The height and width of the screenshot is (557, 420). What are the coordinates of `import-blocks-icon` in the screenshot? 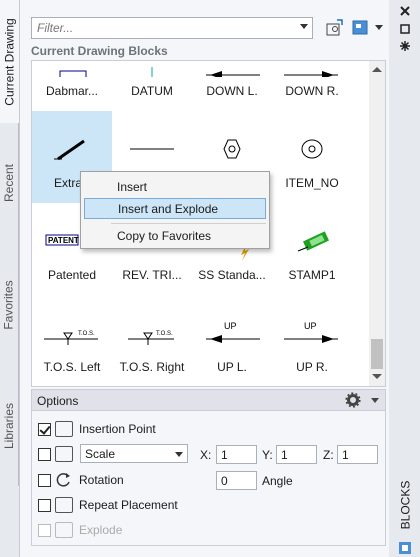 It's located at (335, 28).